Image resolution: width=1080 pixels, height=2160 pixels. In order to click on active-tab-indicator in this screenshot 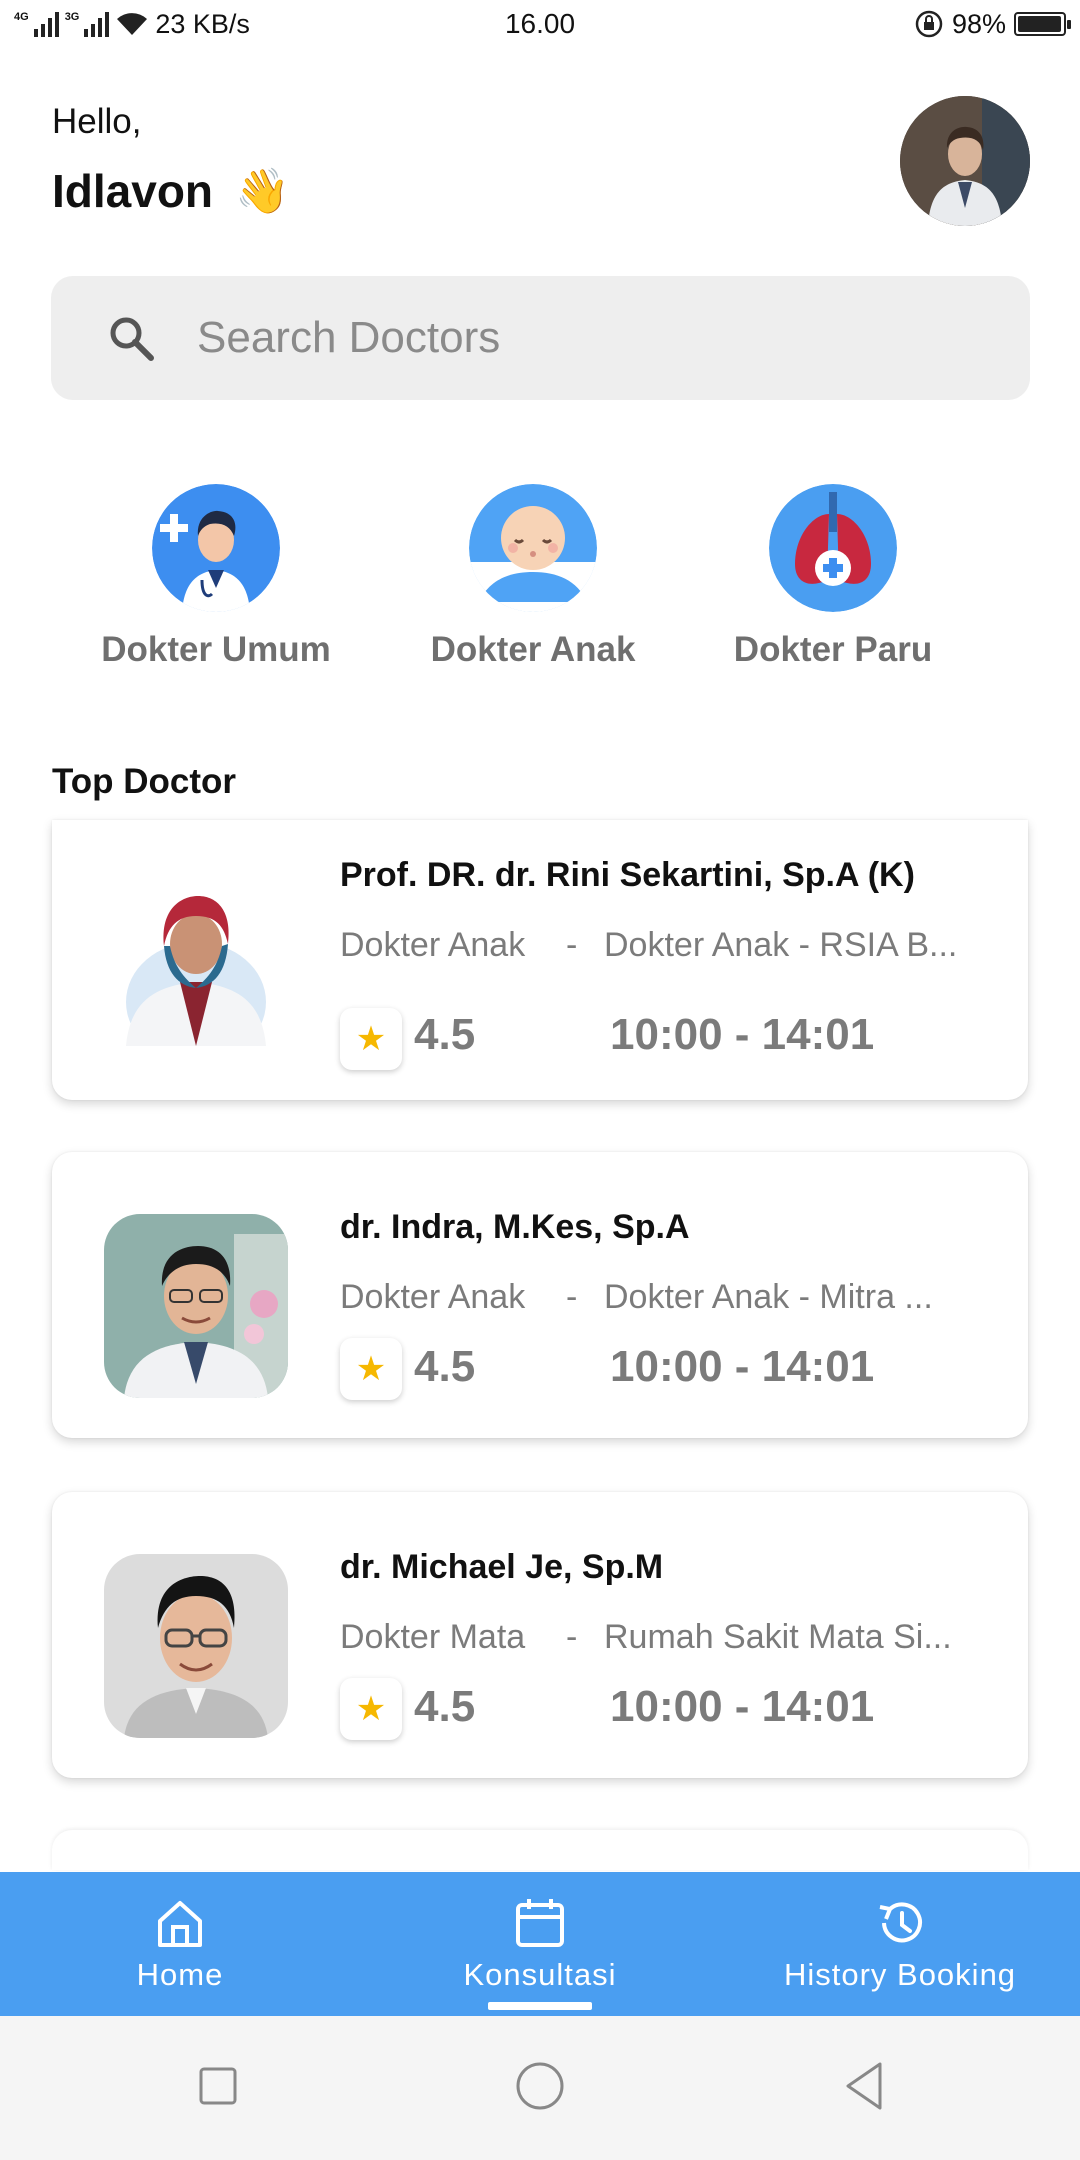, I will do `click(540, 2006)`.